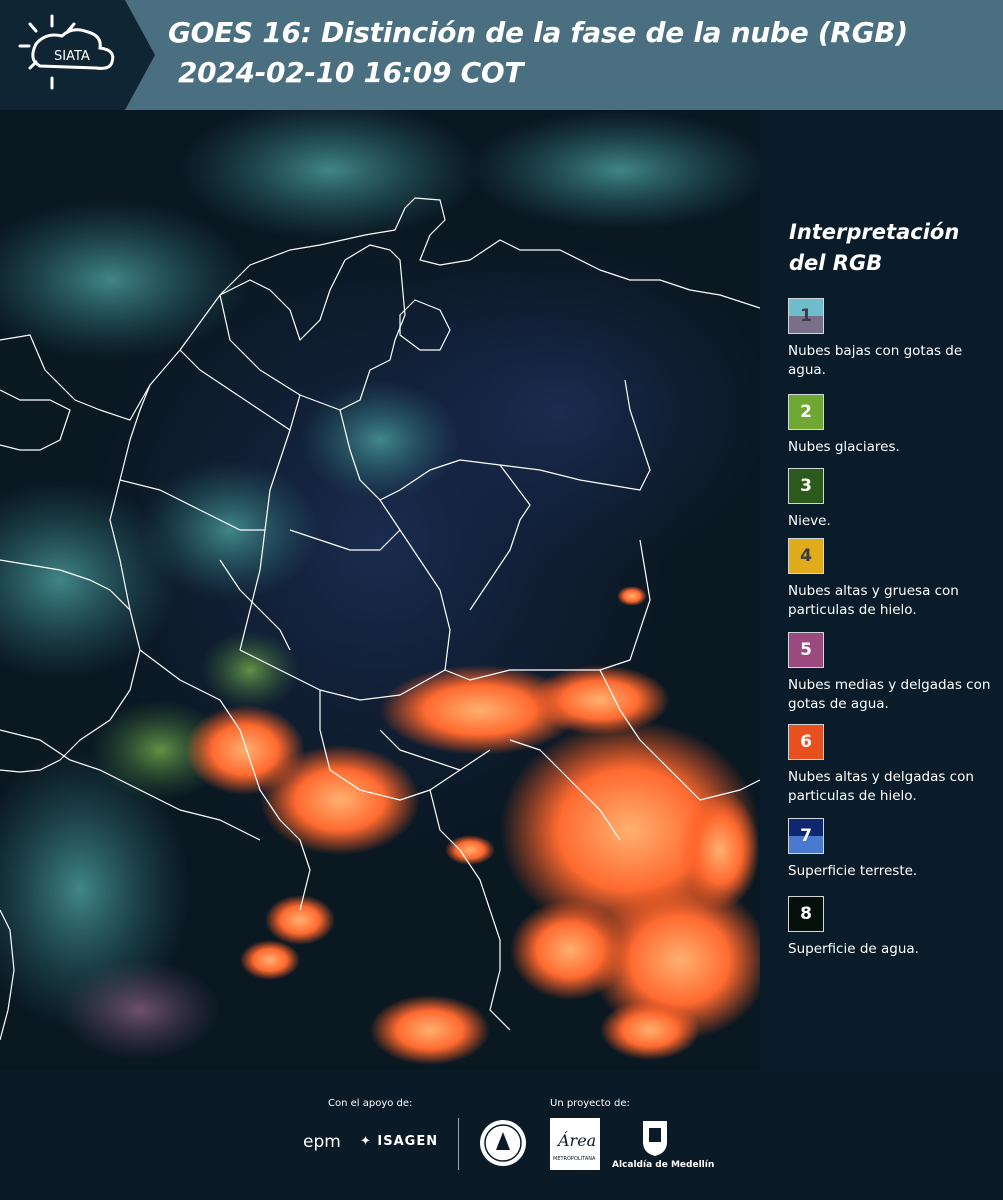 This screenshot has width=1003, height=1200. What do you see at coordinates (893, 339) in the screenshot?
I see `legend-item-1: 1 Nubes bajas con gotas de agua.` at bounding box center [893, 339].